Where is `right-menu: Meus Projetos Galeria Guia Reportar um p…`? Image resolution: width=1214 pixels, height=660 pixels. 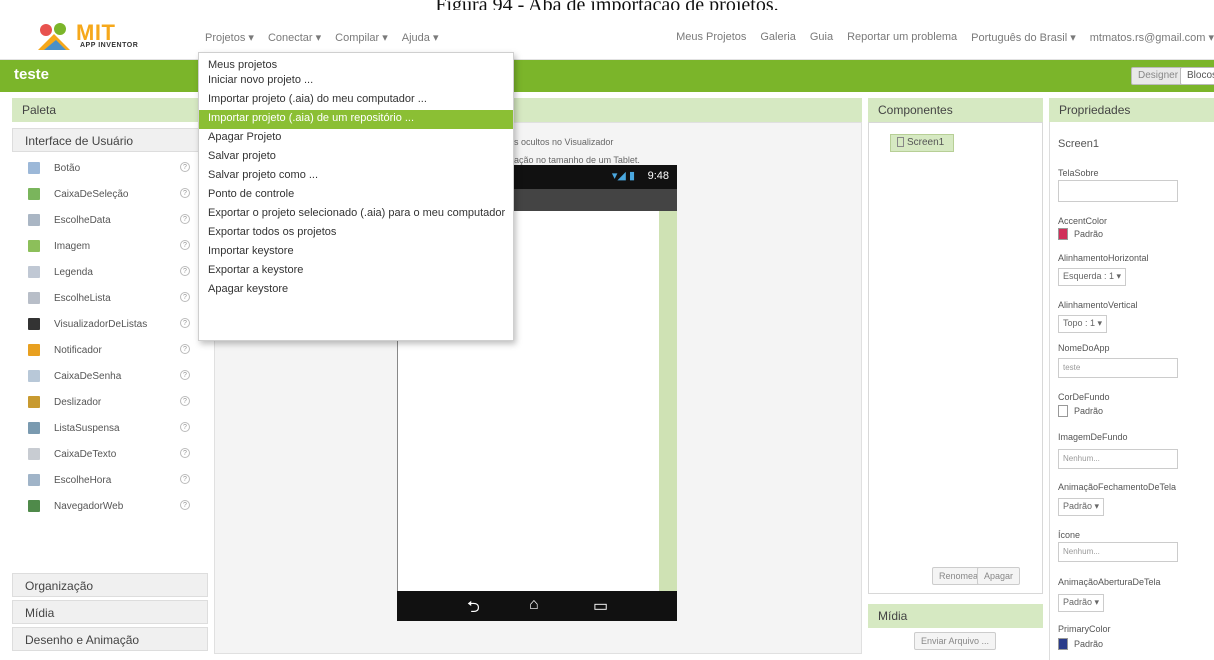
right-menu: Meus Projetos Galeria Guia Reportar um p… is located at coordinates (945, 37).